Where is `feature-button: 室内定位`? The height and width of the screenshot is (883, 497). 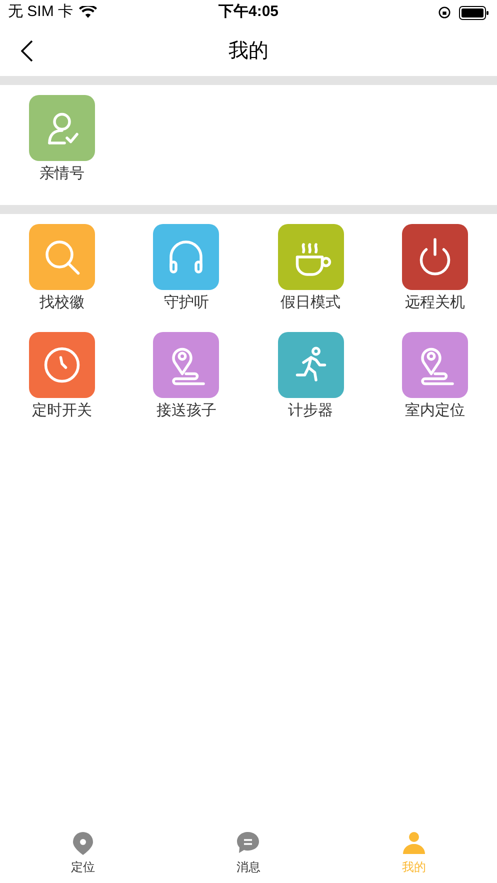 feature-button: 室内定位 is located at coordinates (434, 386).